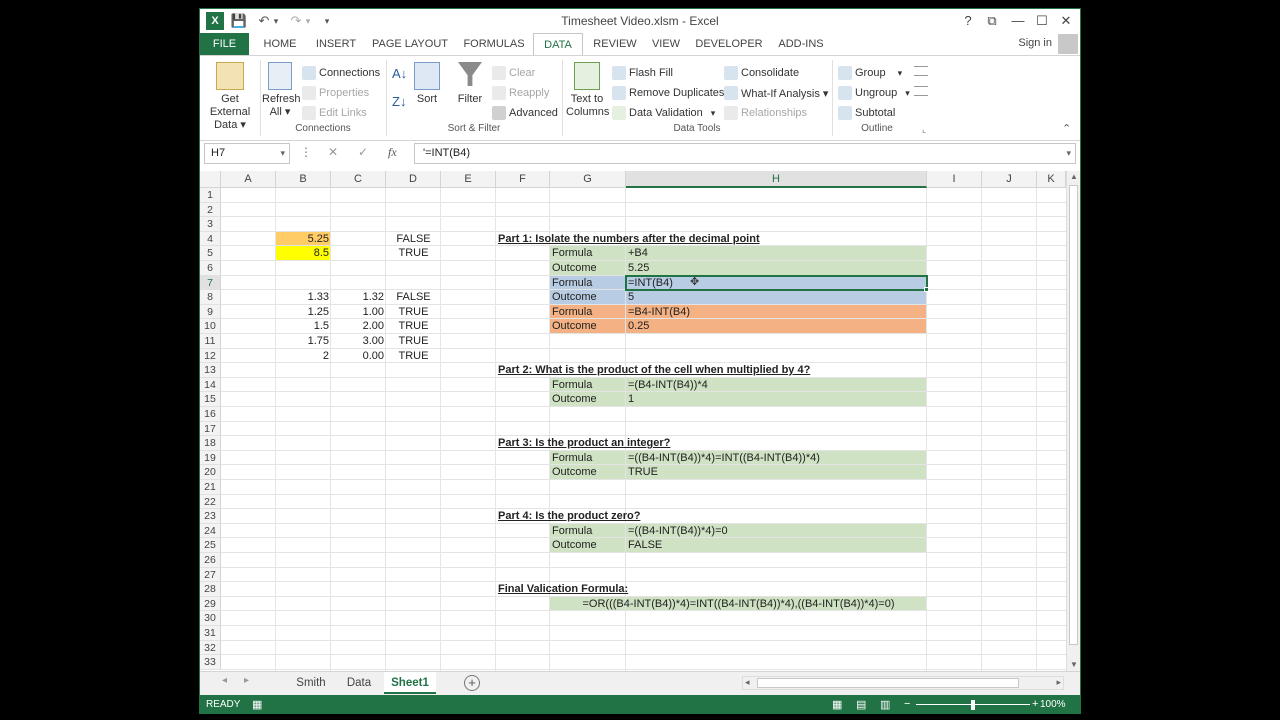  Describe the element at coordinates (210, 356) in the screenshot. I see `row-header-12: 12` at that location.